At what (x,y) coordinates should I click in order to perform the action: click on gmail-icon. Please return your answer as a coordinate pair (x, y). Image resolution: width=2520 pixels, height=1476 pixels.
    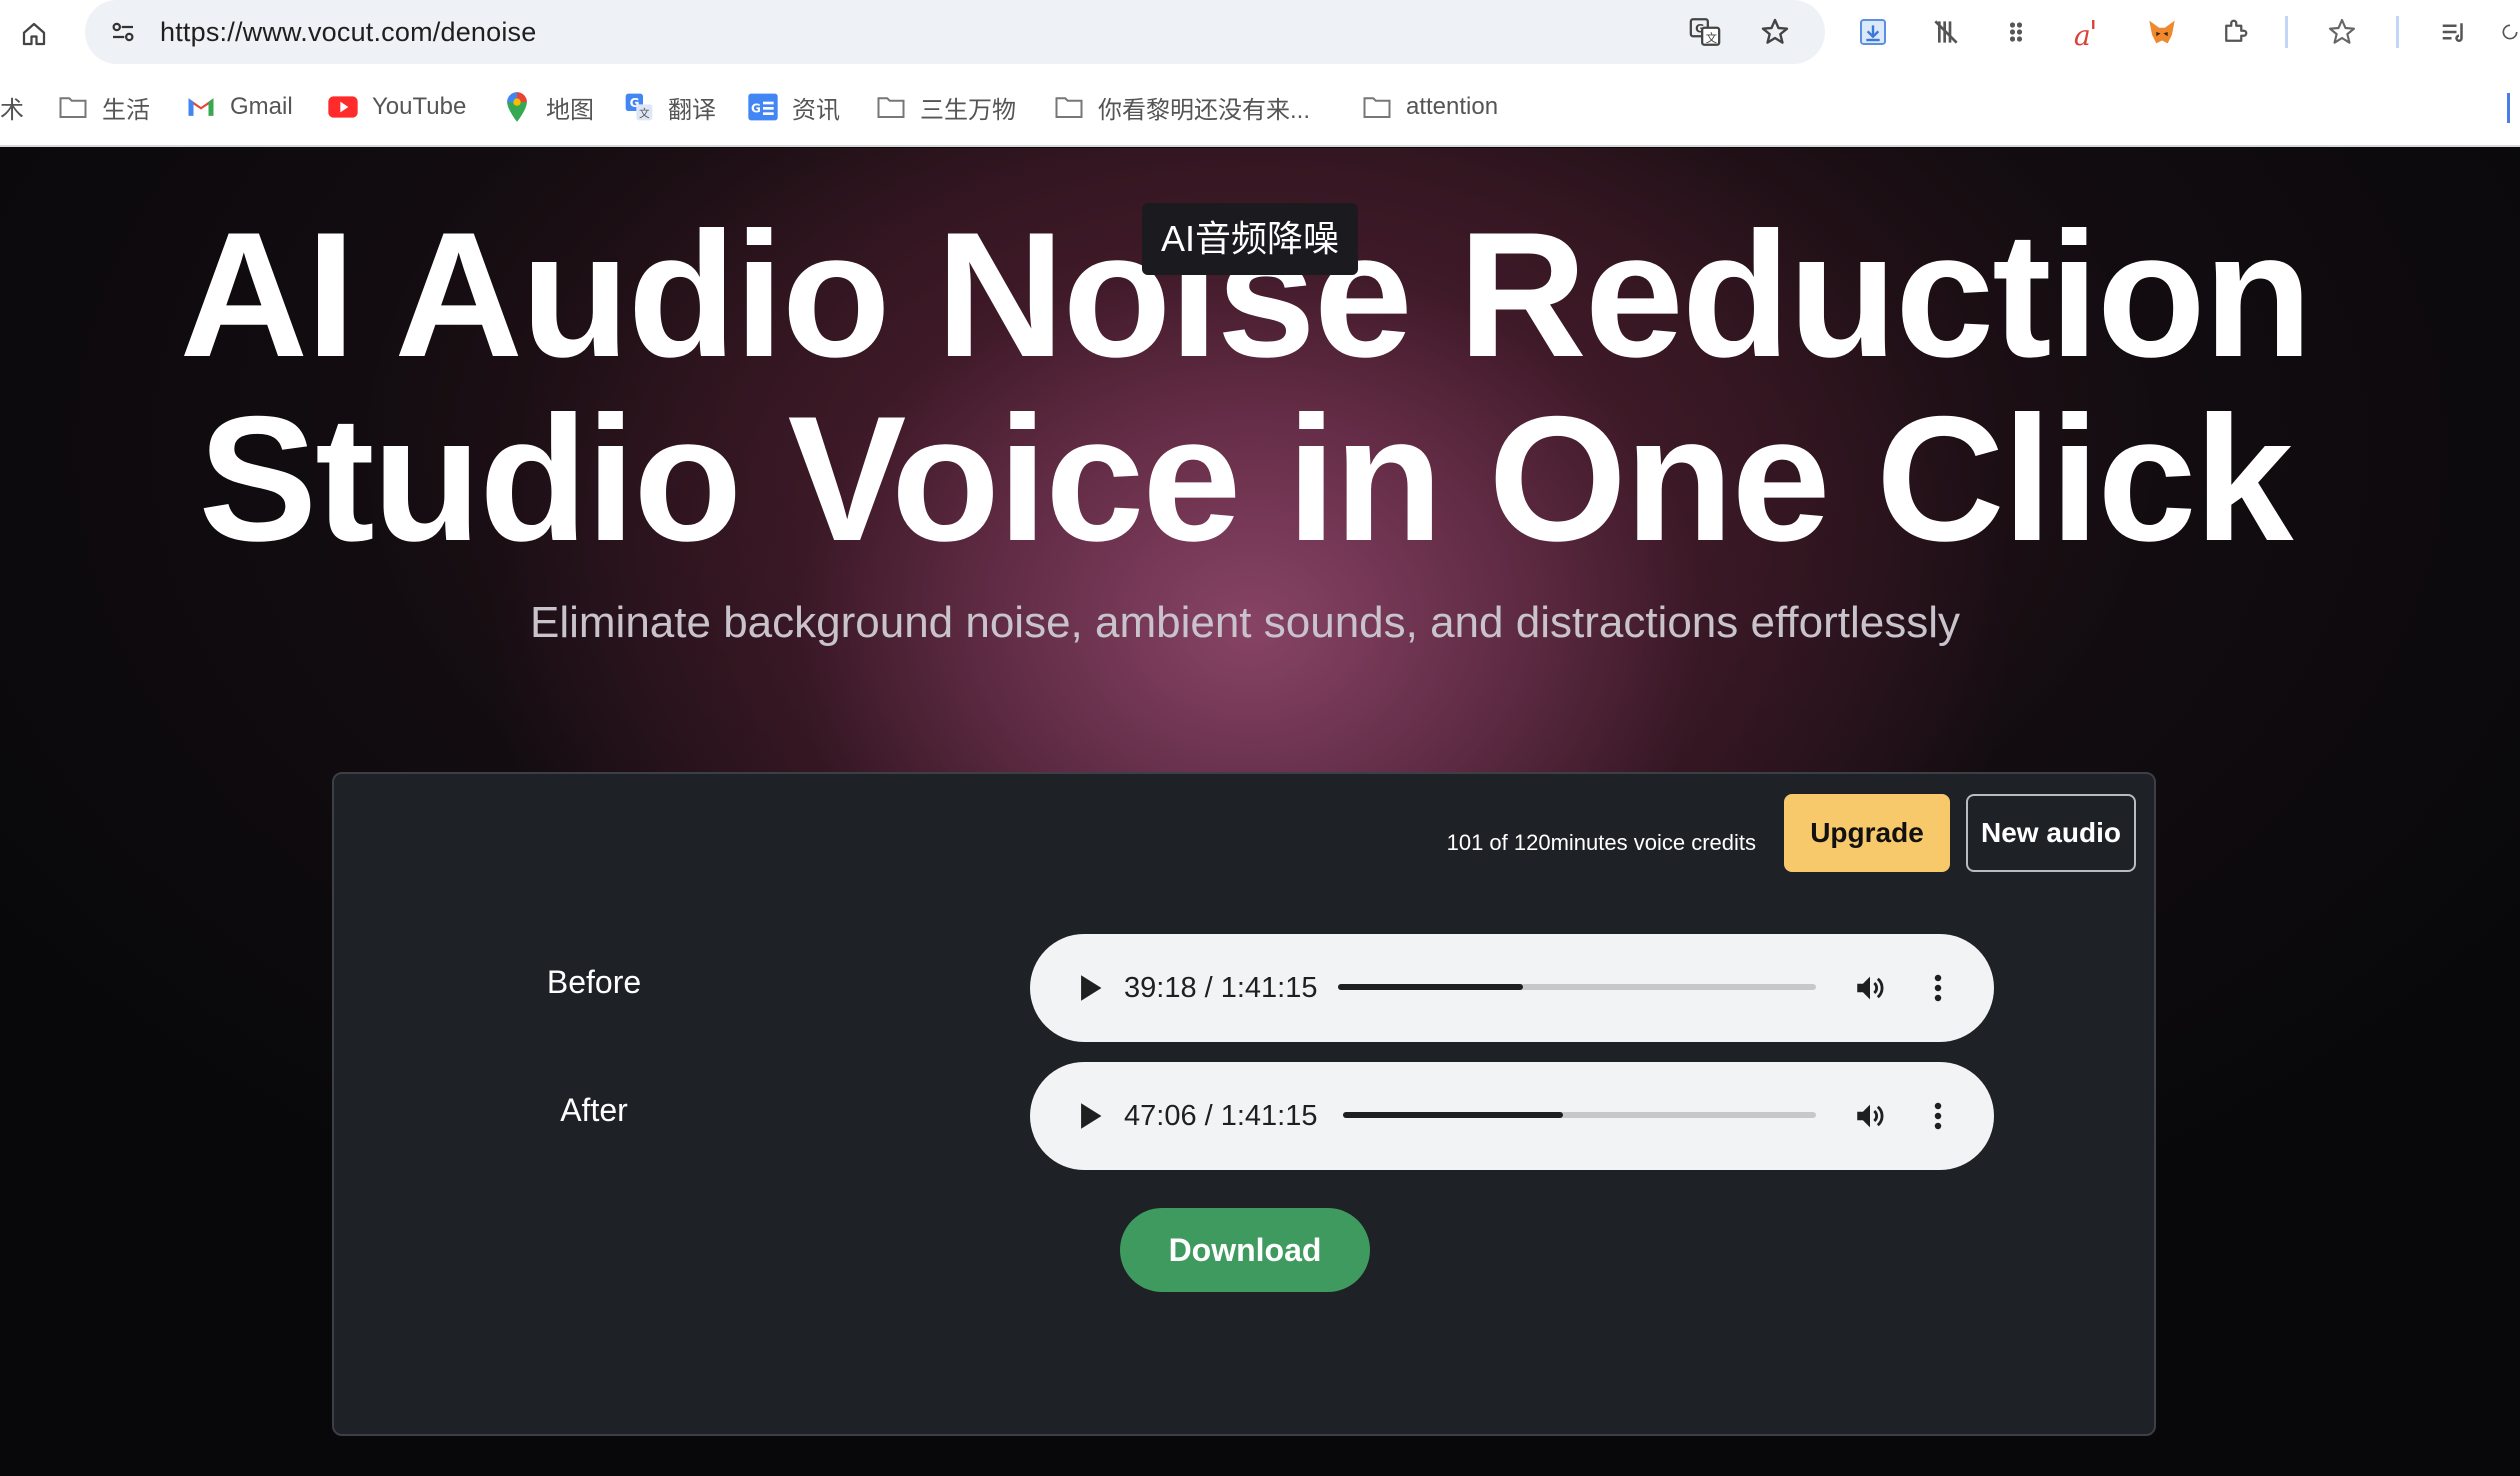
    Looking at the image, I should click on (201, 107).